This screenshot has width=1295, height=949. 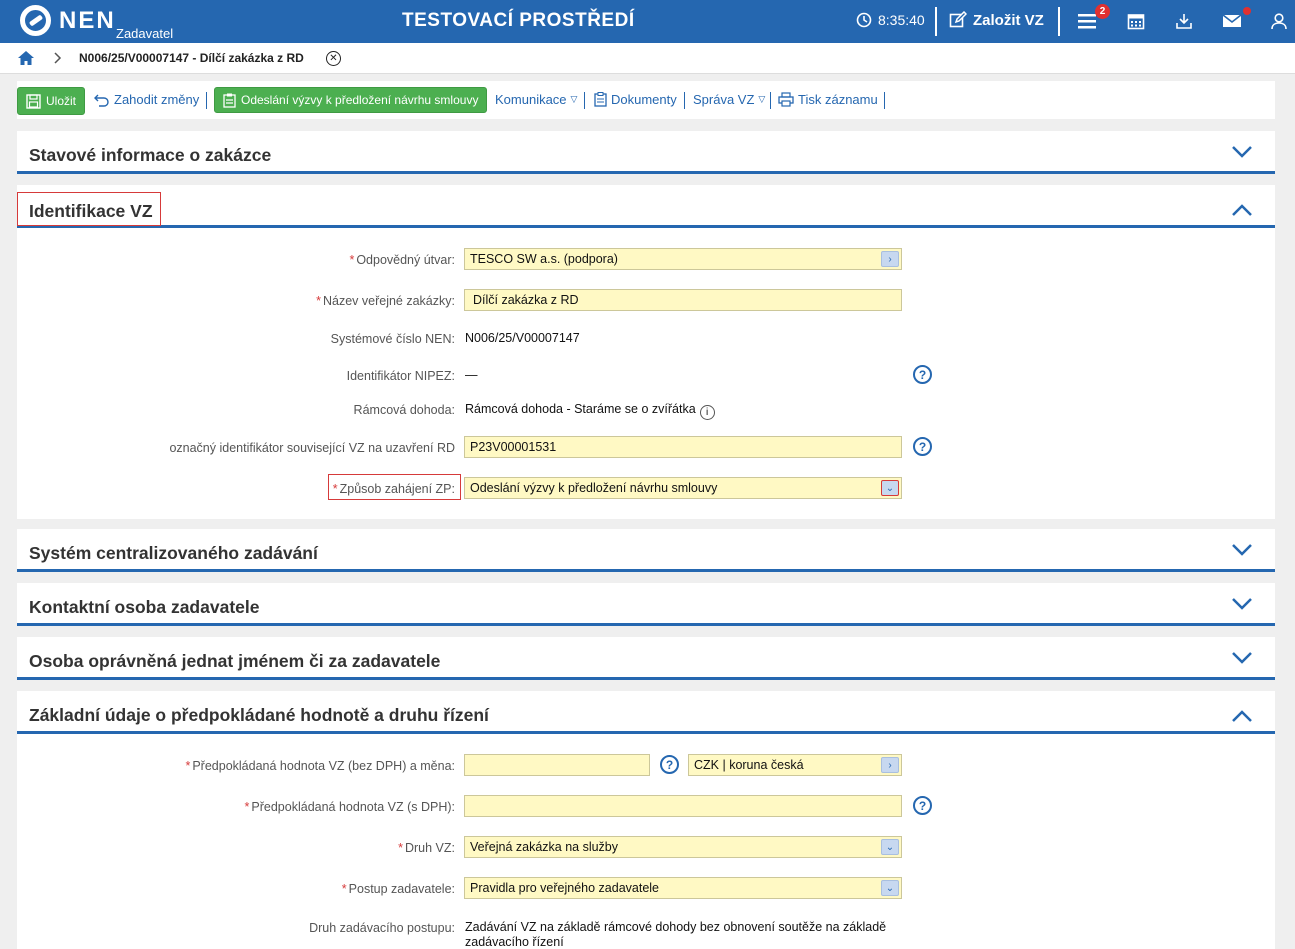 I want to click on documents-link: Dokumenty, so click(x=635, y=99).